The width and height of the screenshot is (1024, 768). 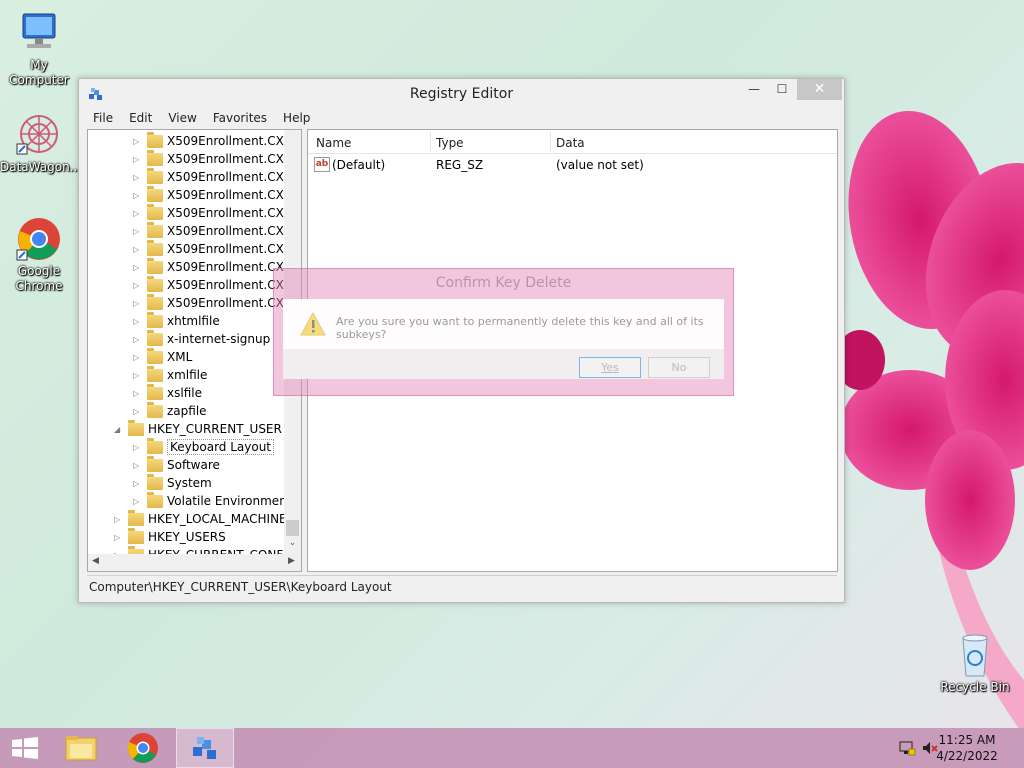 I want to click on desktop-icon-recycle-bin: Recycle Bin, so click(x=975, y=663).